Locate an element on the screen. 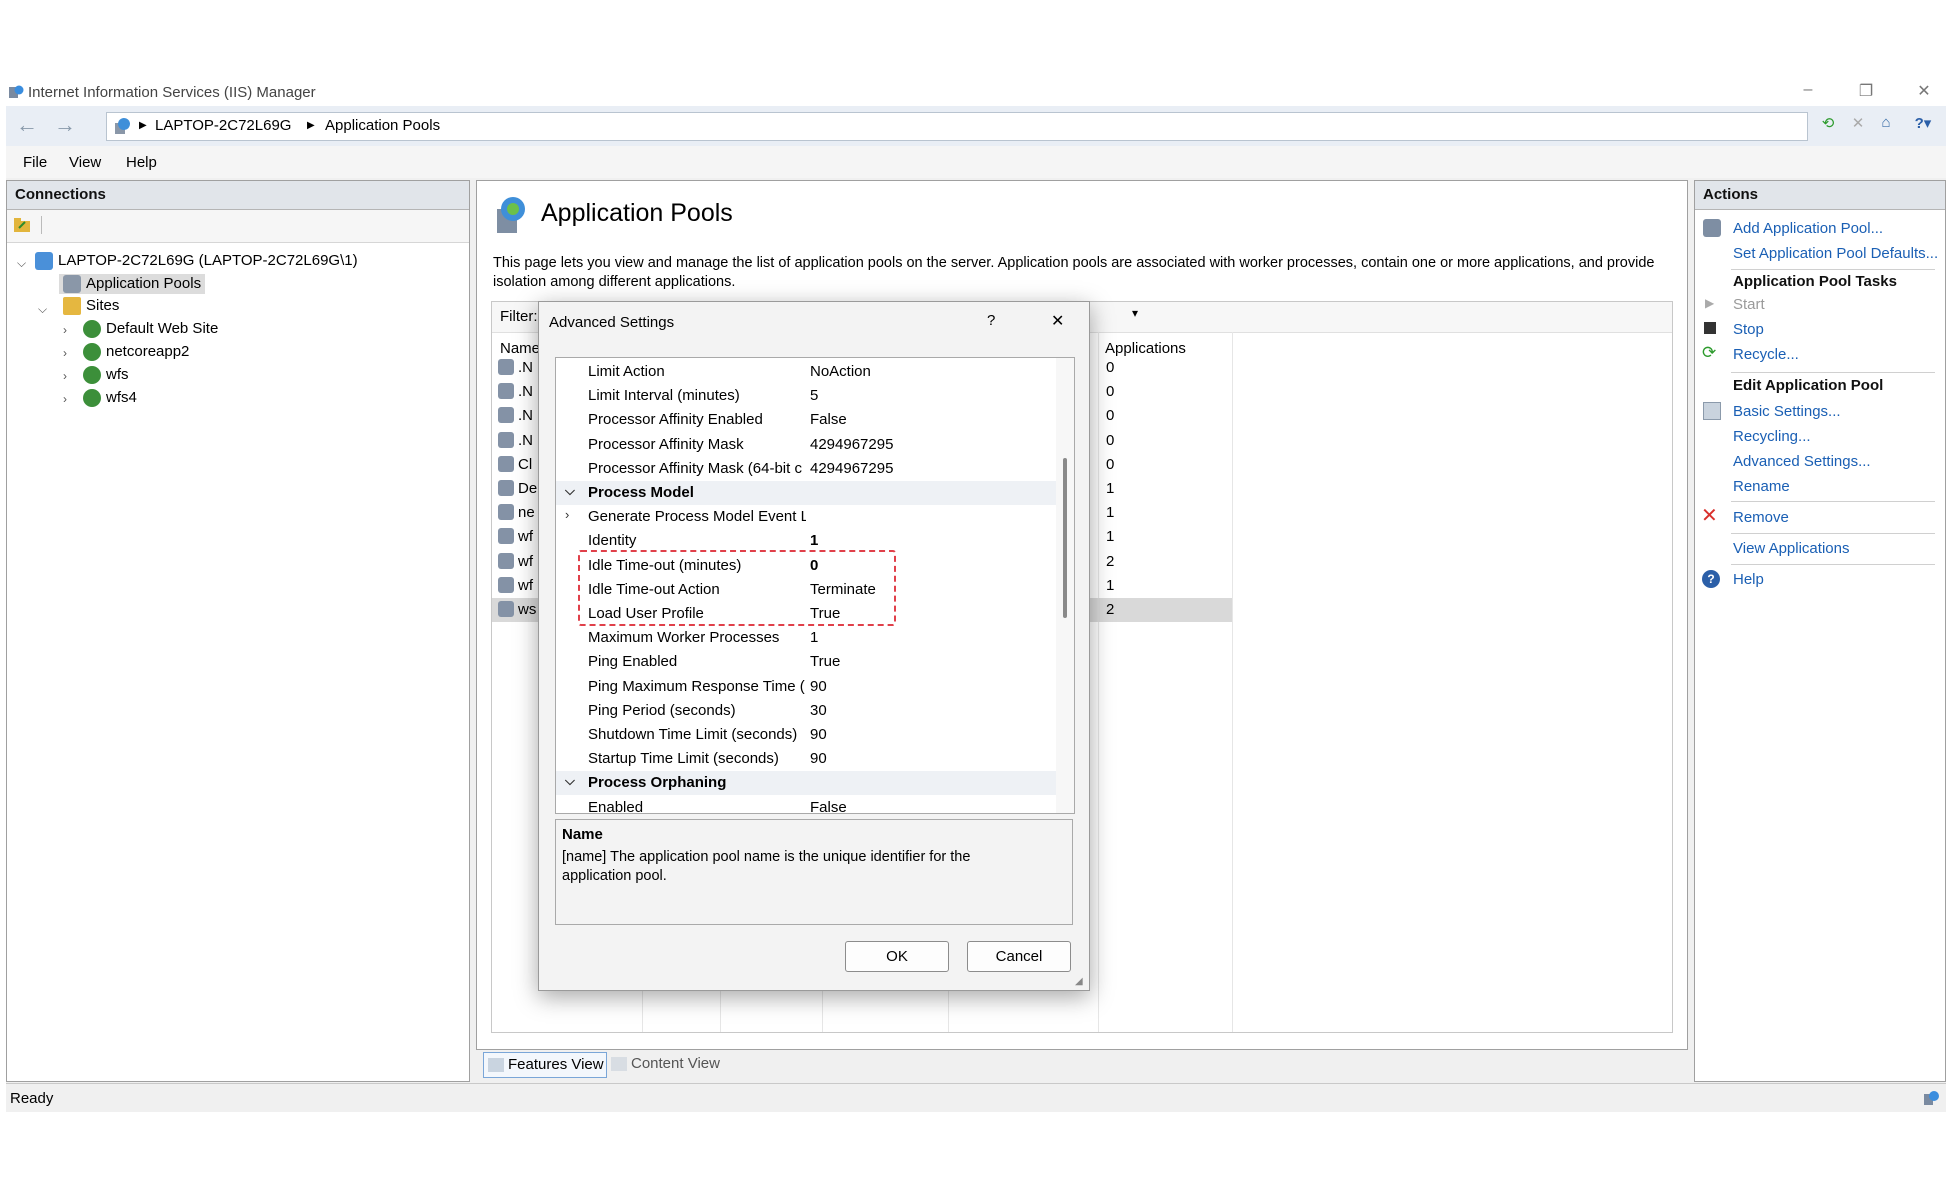 Image resolution: width=1948 pixels, height=1186 pixels. property-category: ⌵ Process Model is located at coordinates (806, 493).